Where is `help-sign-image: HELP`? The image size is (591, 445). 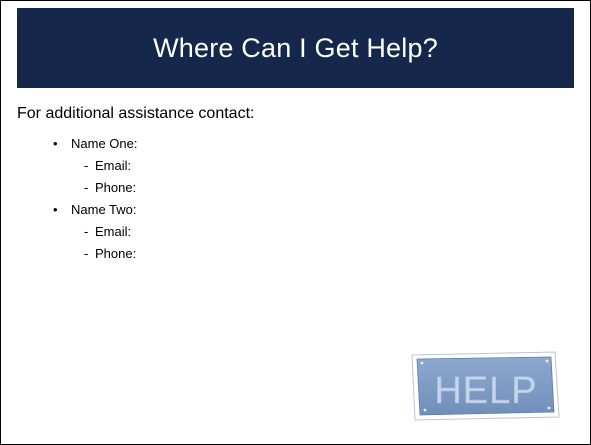 help-sign-image: HELP is located at coordinates (485, 386).